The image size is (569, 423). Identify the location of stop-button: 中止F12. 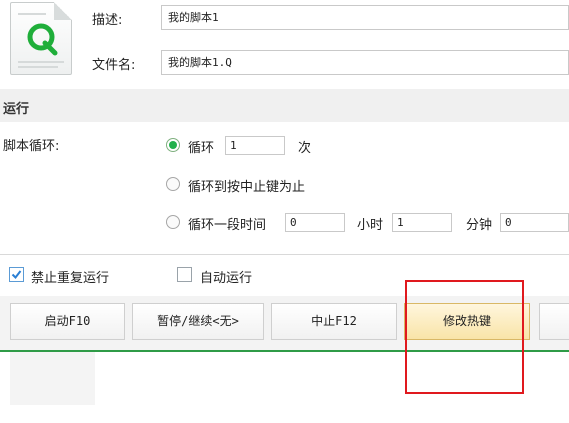
(334, 321).